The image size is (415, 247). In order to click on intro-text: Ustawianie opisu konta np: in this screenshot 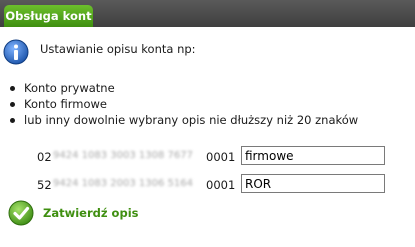, I will do `click(118, 49)`.